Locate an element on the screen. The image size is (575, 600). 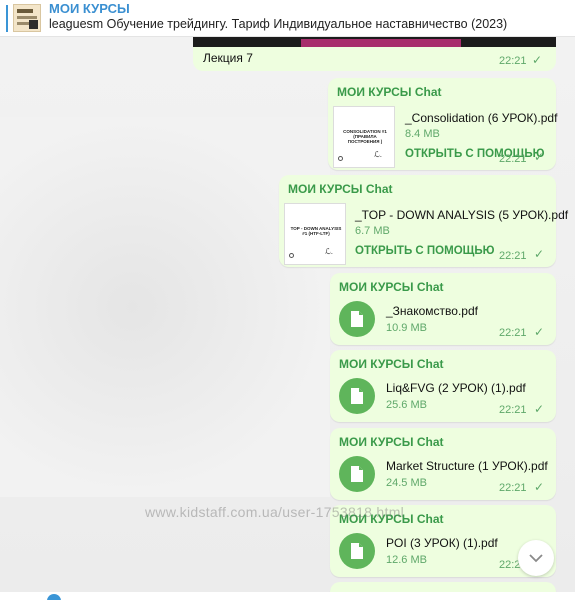
file-size: 8.4 MB is located at coordinates (422, 134).